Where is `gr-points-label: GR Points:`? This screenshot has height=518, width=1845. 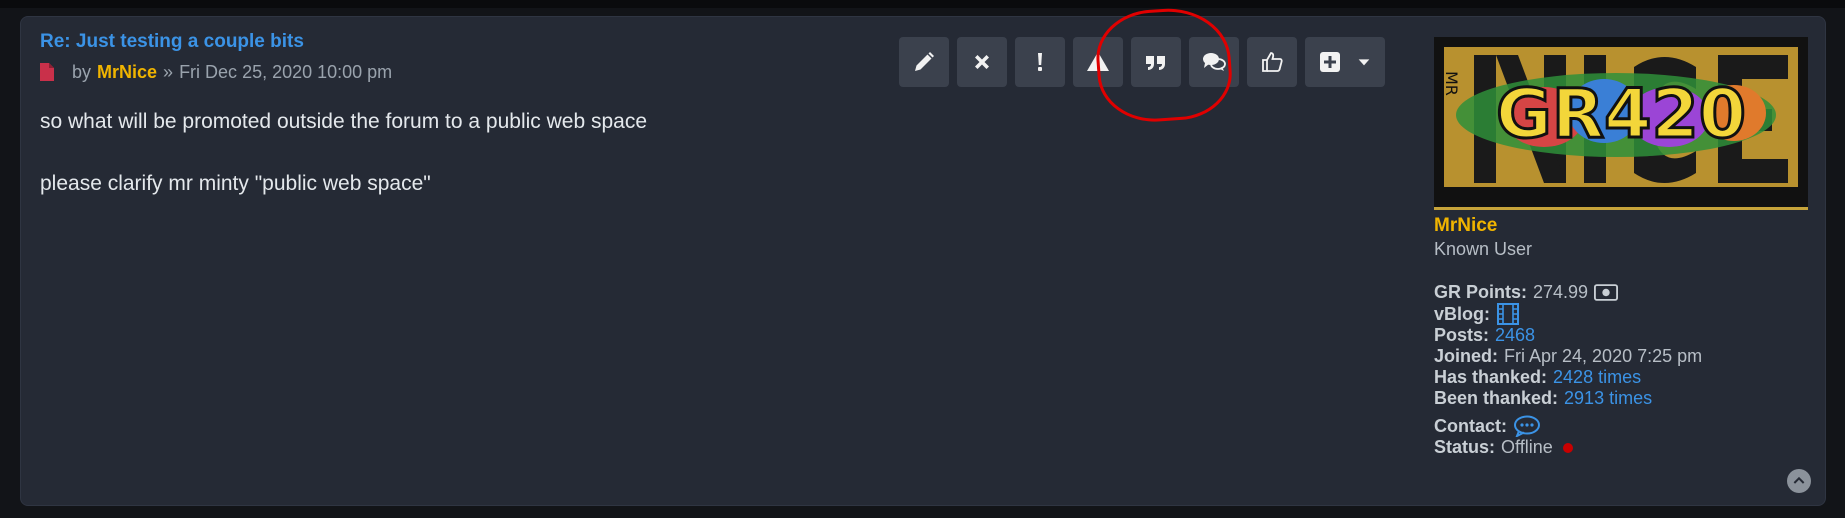
gr-points-label: GR Points: is located at coordinates (1480, 292).